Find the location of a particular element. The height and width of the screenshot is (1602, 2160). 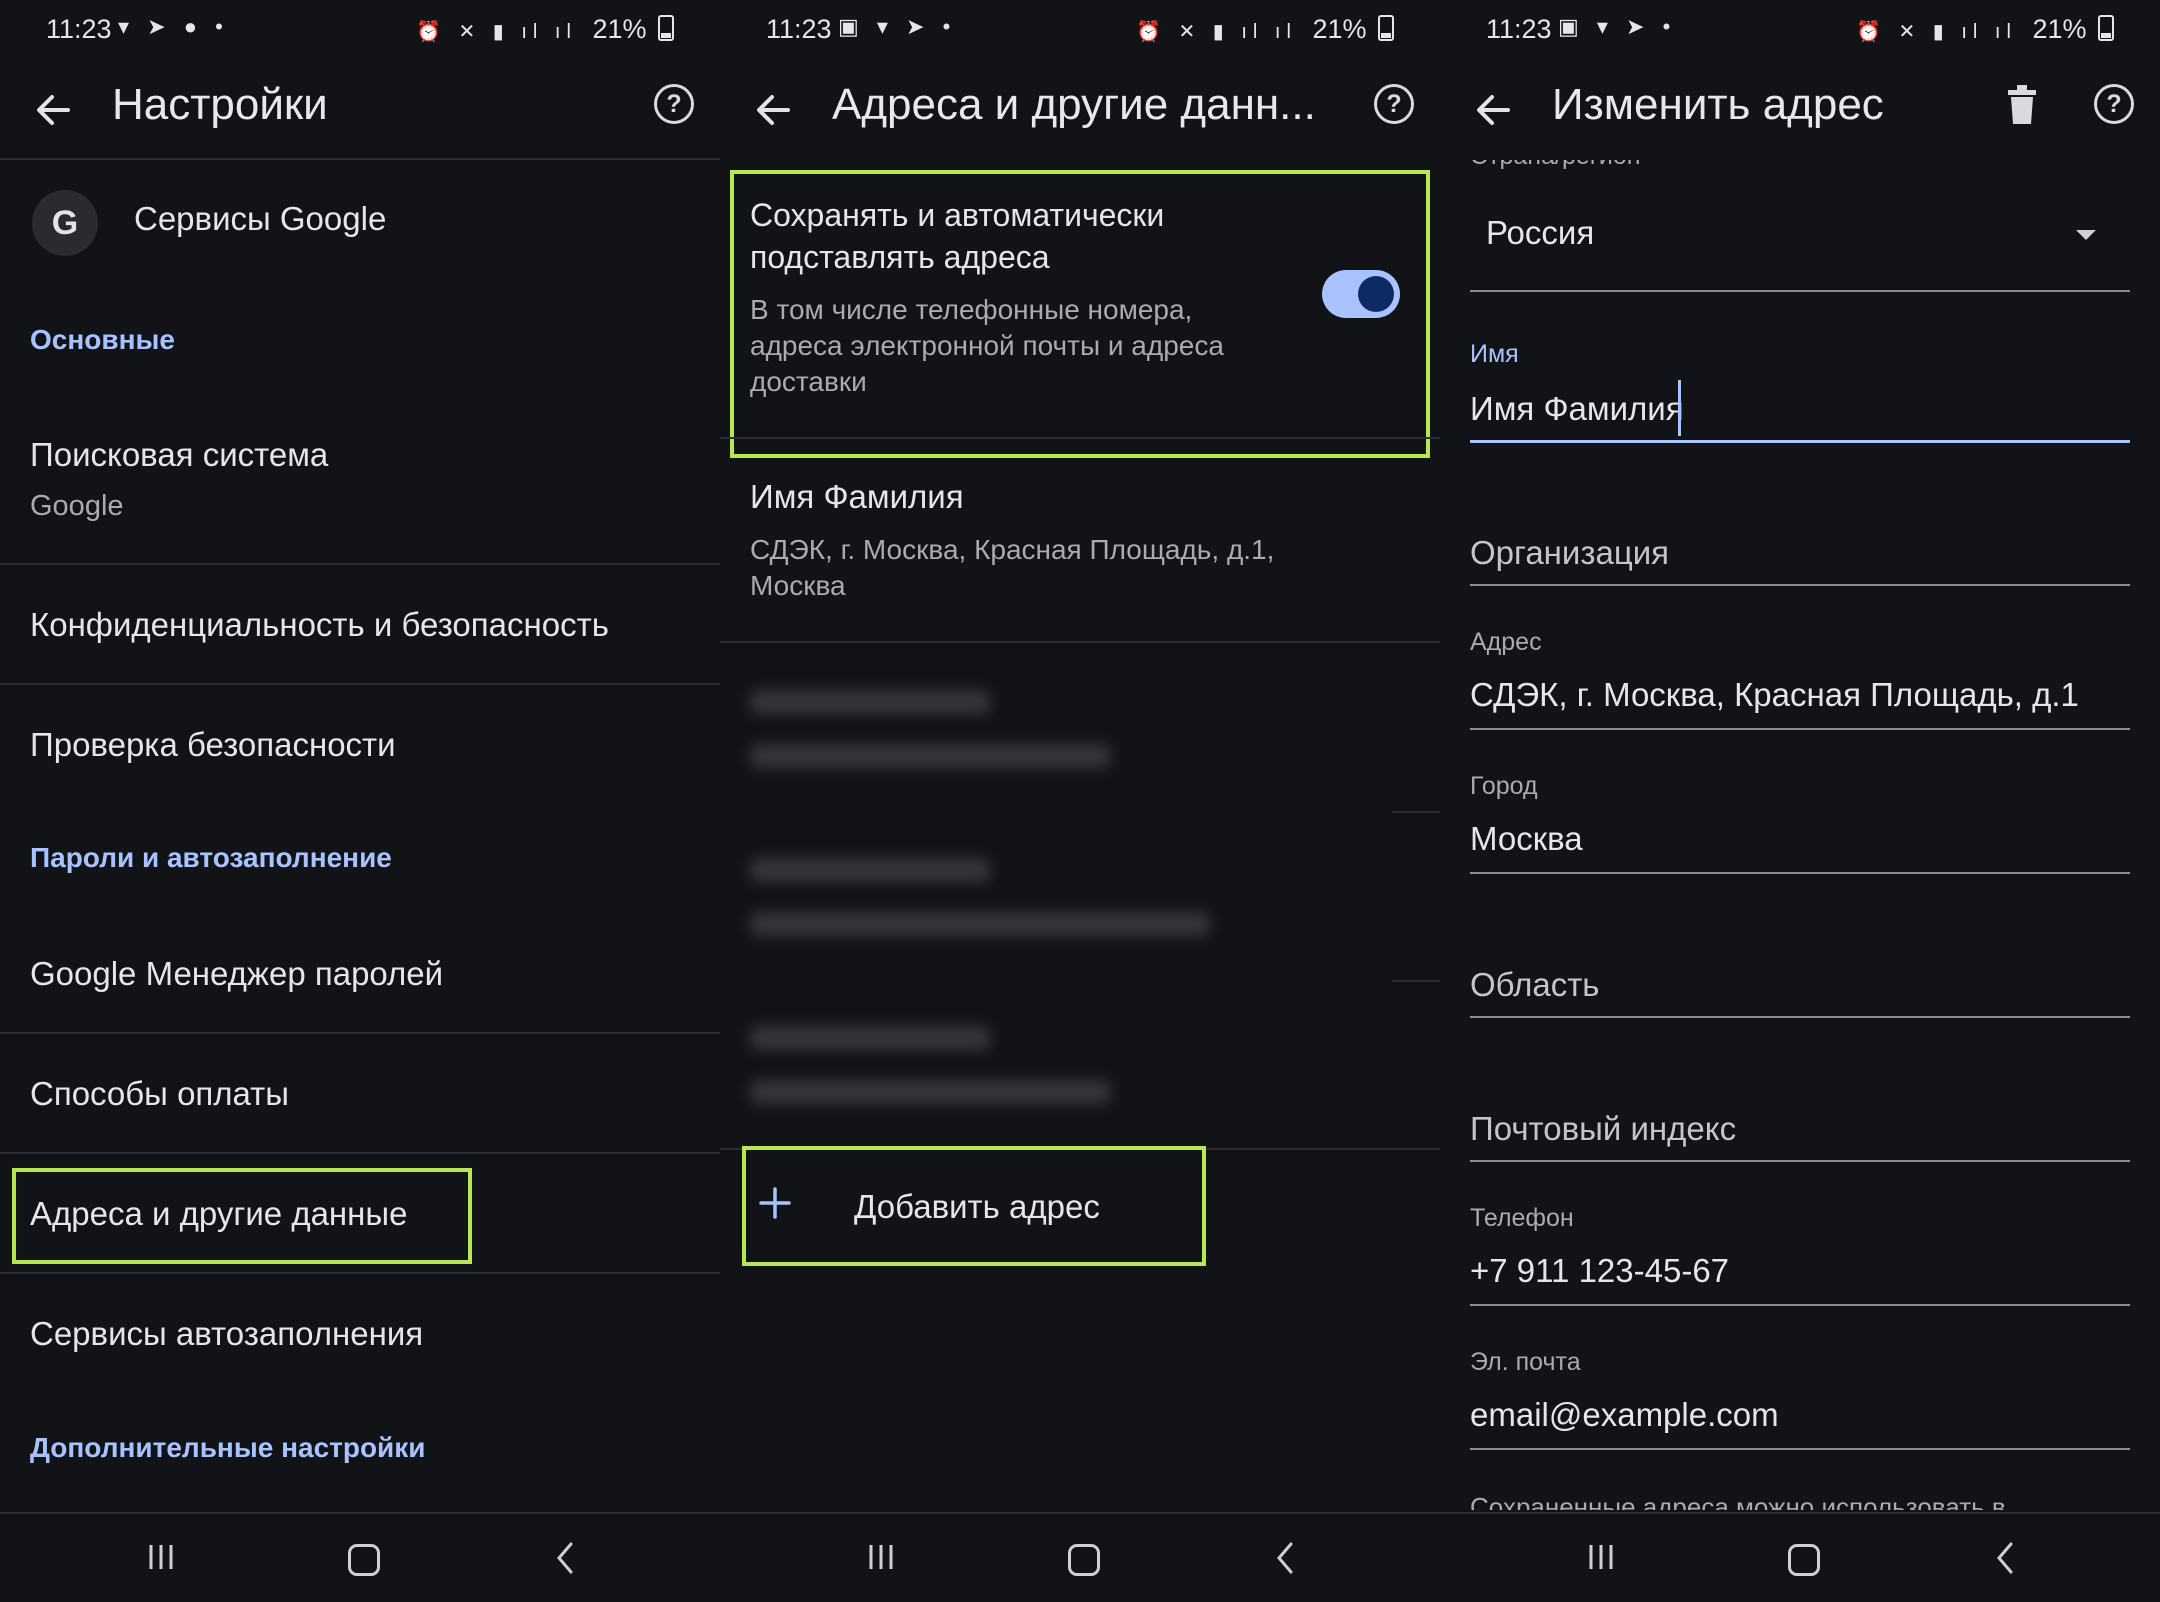

safety-check-item: Проверка безопасности is located at coordinates (213, 745).